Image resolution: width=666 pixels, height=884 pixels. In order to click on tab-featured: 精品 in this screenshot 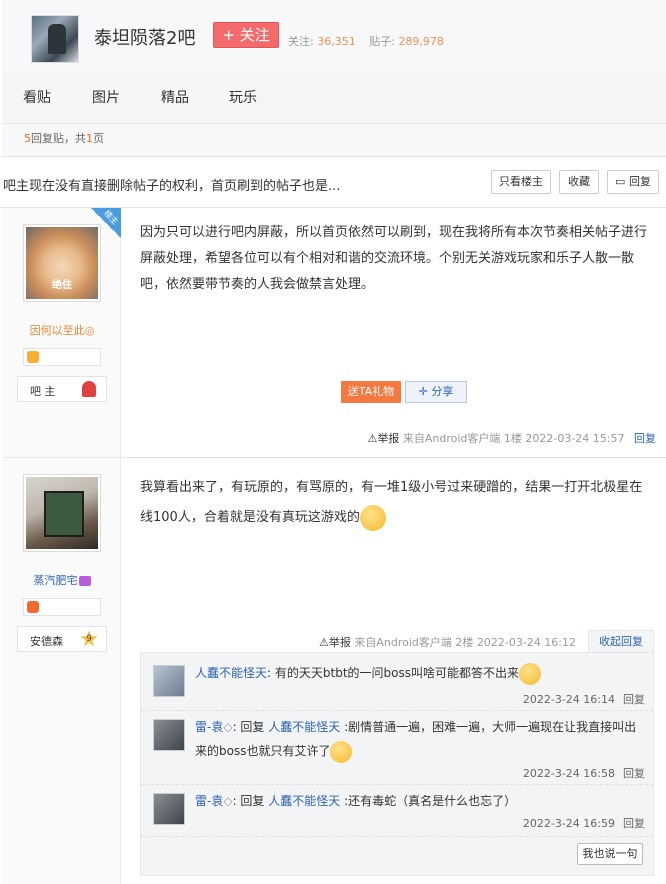, I will do `click(175, 97)`.